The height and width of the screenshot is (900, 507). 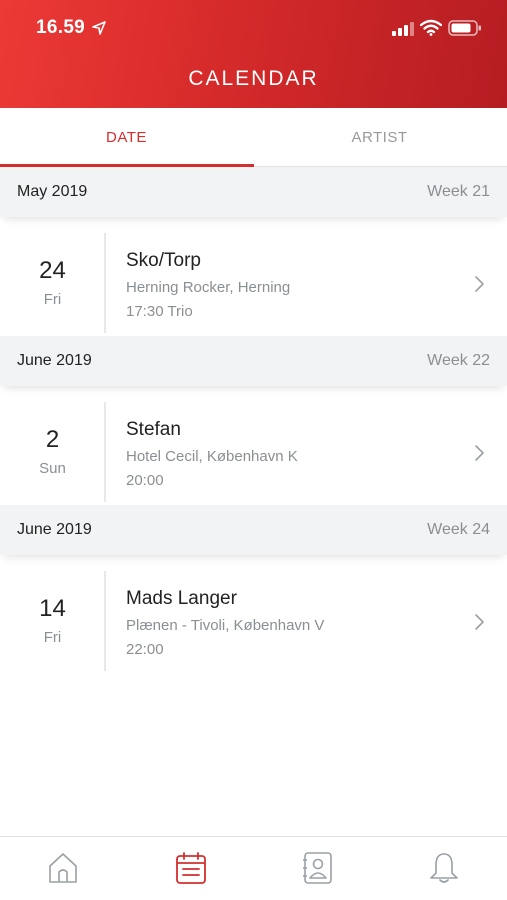 I want to click on cellular-signal-icon, so click(x=403, y=29).